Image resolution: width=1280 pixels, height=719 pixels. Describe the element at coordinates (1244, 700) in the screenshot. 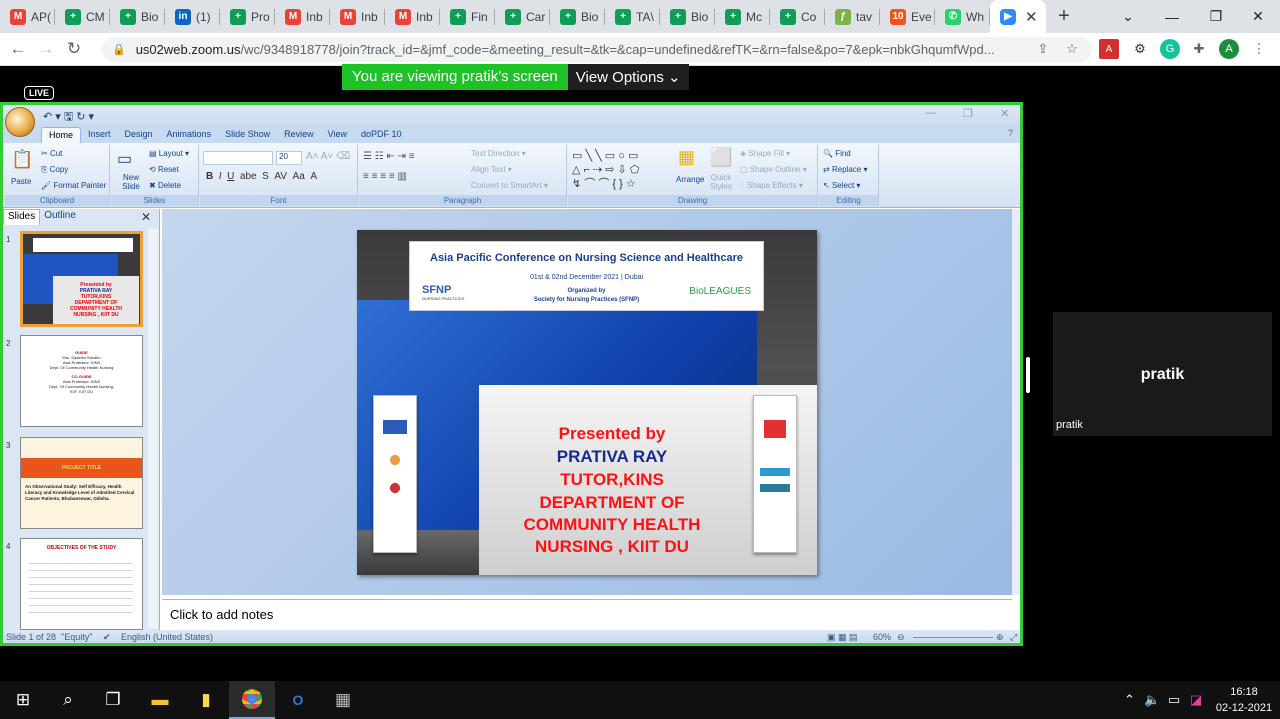

I see `system-clock: 16:18 02-12-2021` at that location.